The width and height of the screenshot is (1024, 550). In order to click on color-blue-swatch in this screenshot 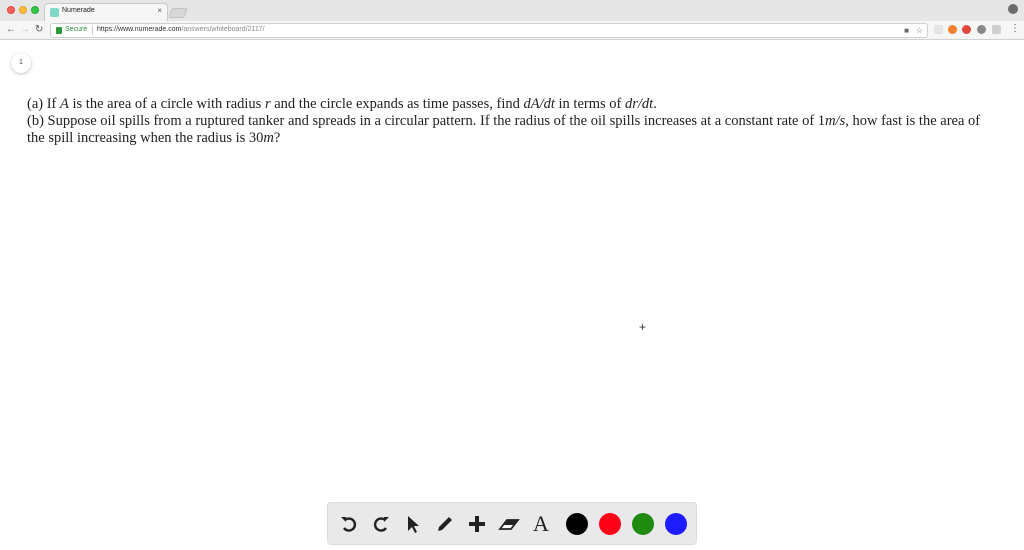, I will do `click(676, 524)`.